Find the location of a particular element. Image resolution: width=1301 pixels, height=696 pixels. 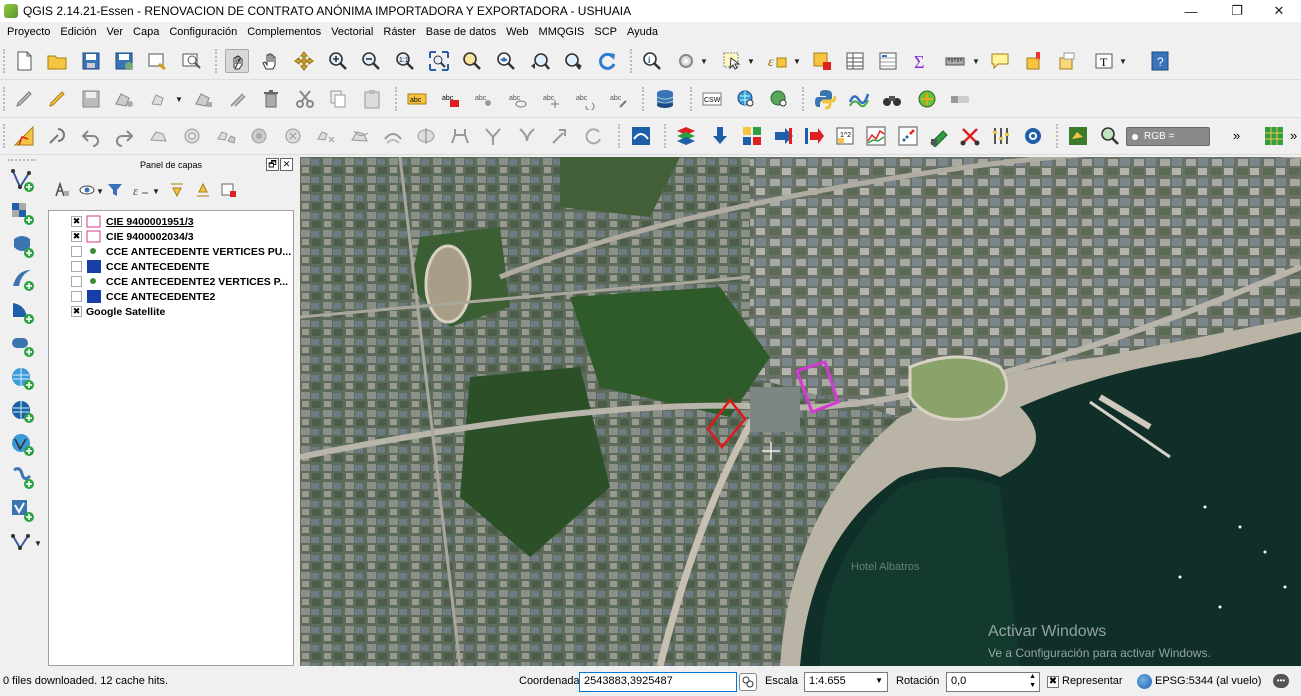

zoom-native-icon: 1:1 is located at coordinates (405, 61).